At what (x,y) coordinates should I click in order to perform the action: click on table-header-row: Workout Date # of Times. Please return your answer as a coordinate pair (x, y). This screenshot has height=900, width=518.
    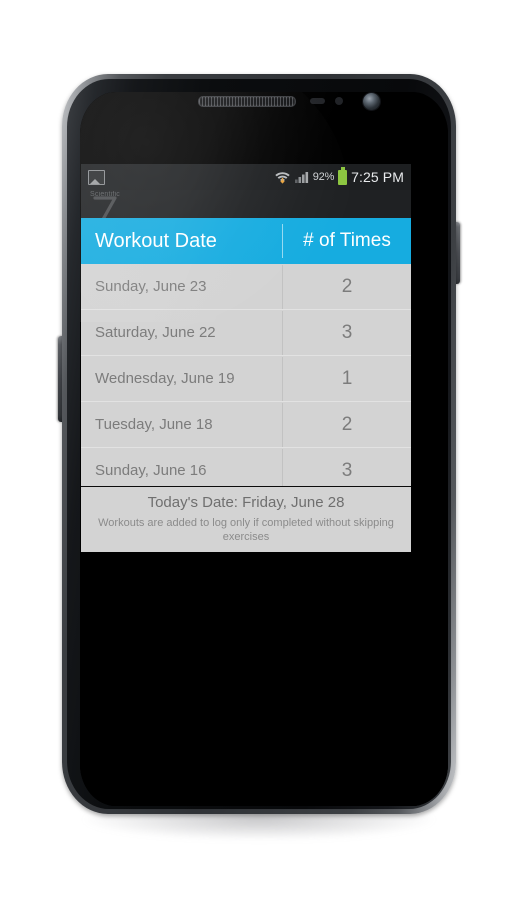
    Looking at the image, I should click on (246, 241).